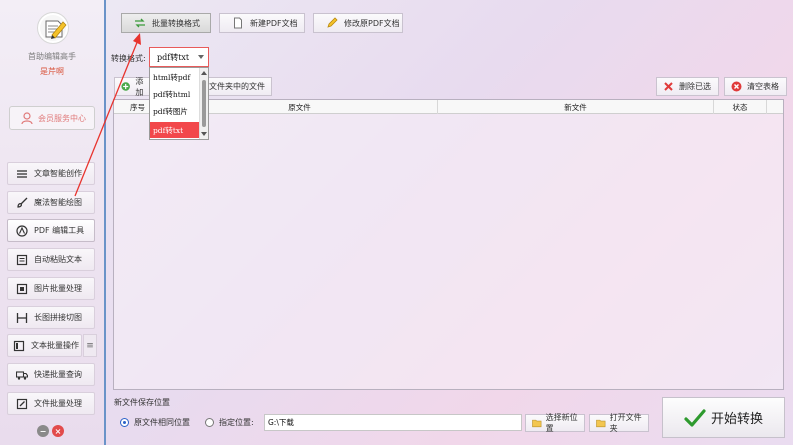  Describe the element at coordinates (55, 345) in the screenshot. I see `sidebar-item-label: 文本批量操作` at that location.